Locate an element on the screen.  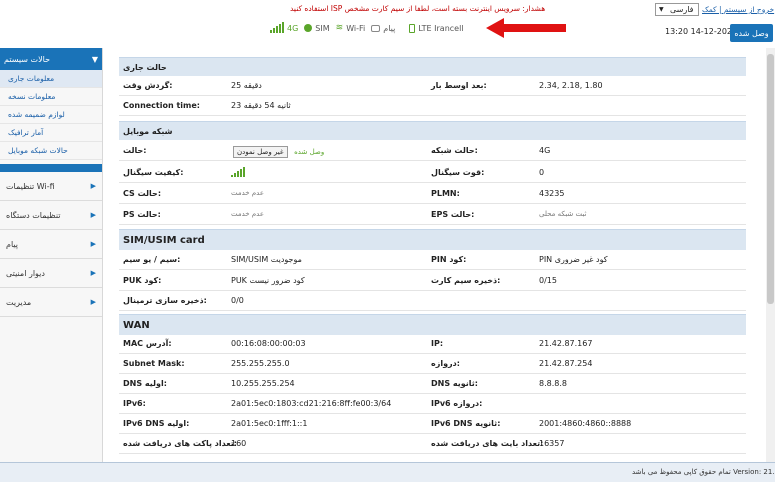
sidebar-item-current-info: معلومات جاری is located at coordinates (51, 79).